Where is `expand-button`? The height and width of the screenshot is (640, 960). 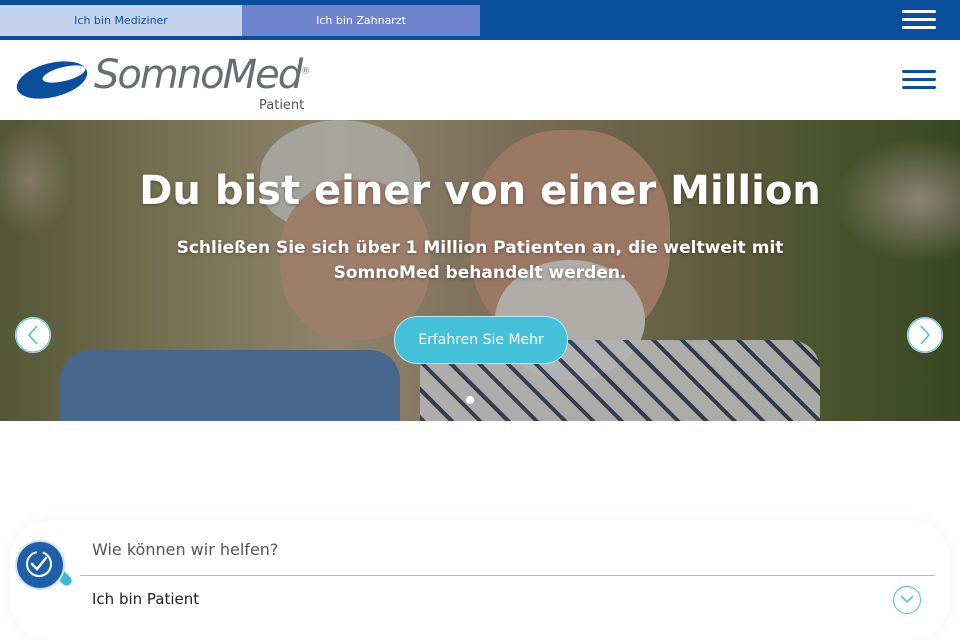 expand-button is located at coordinates (907, 600).